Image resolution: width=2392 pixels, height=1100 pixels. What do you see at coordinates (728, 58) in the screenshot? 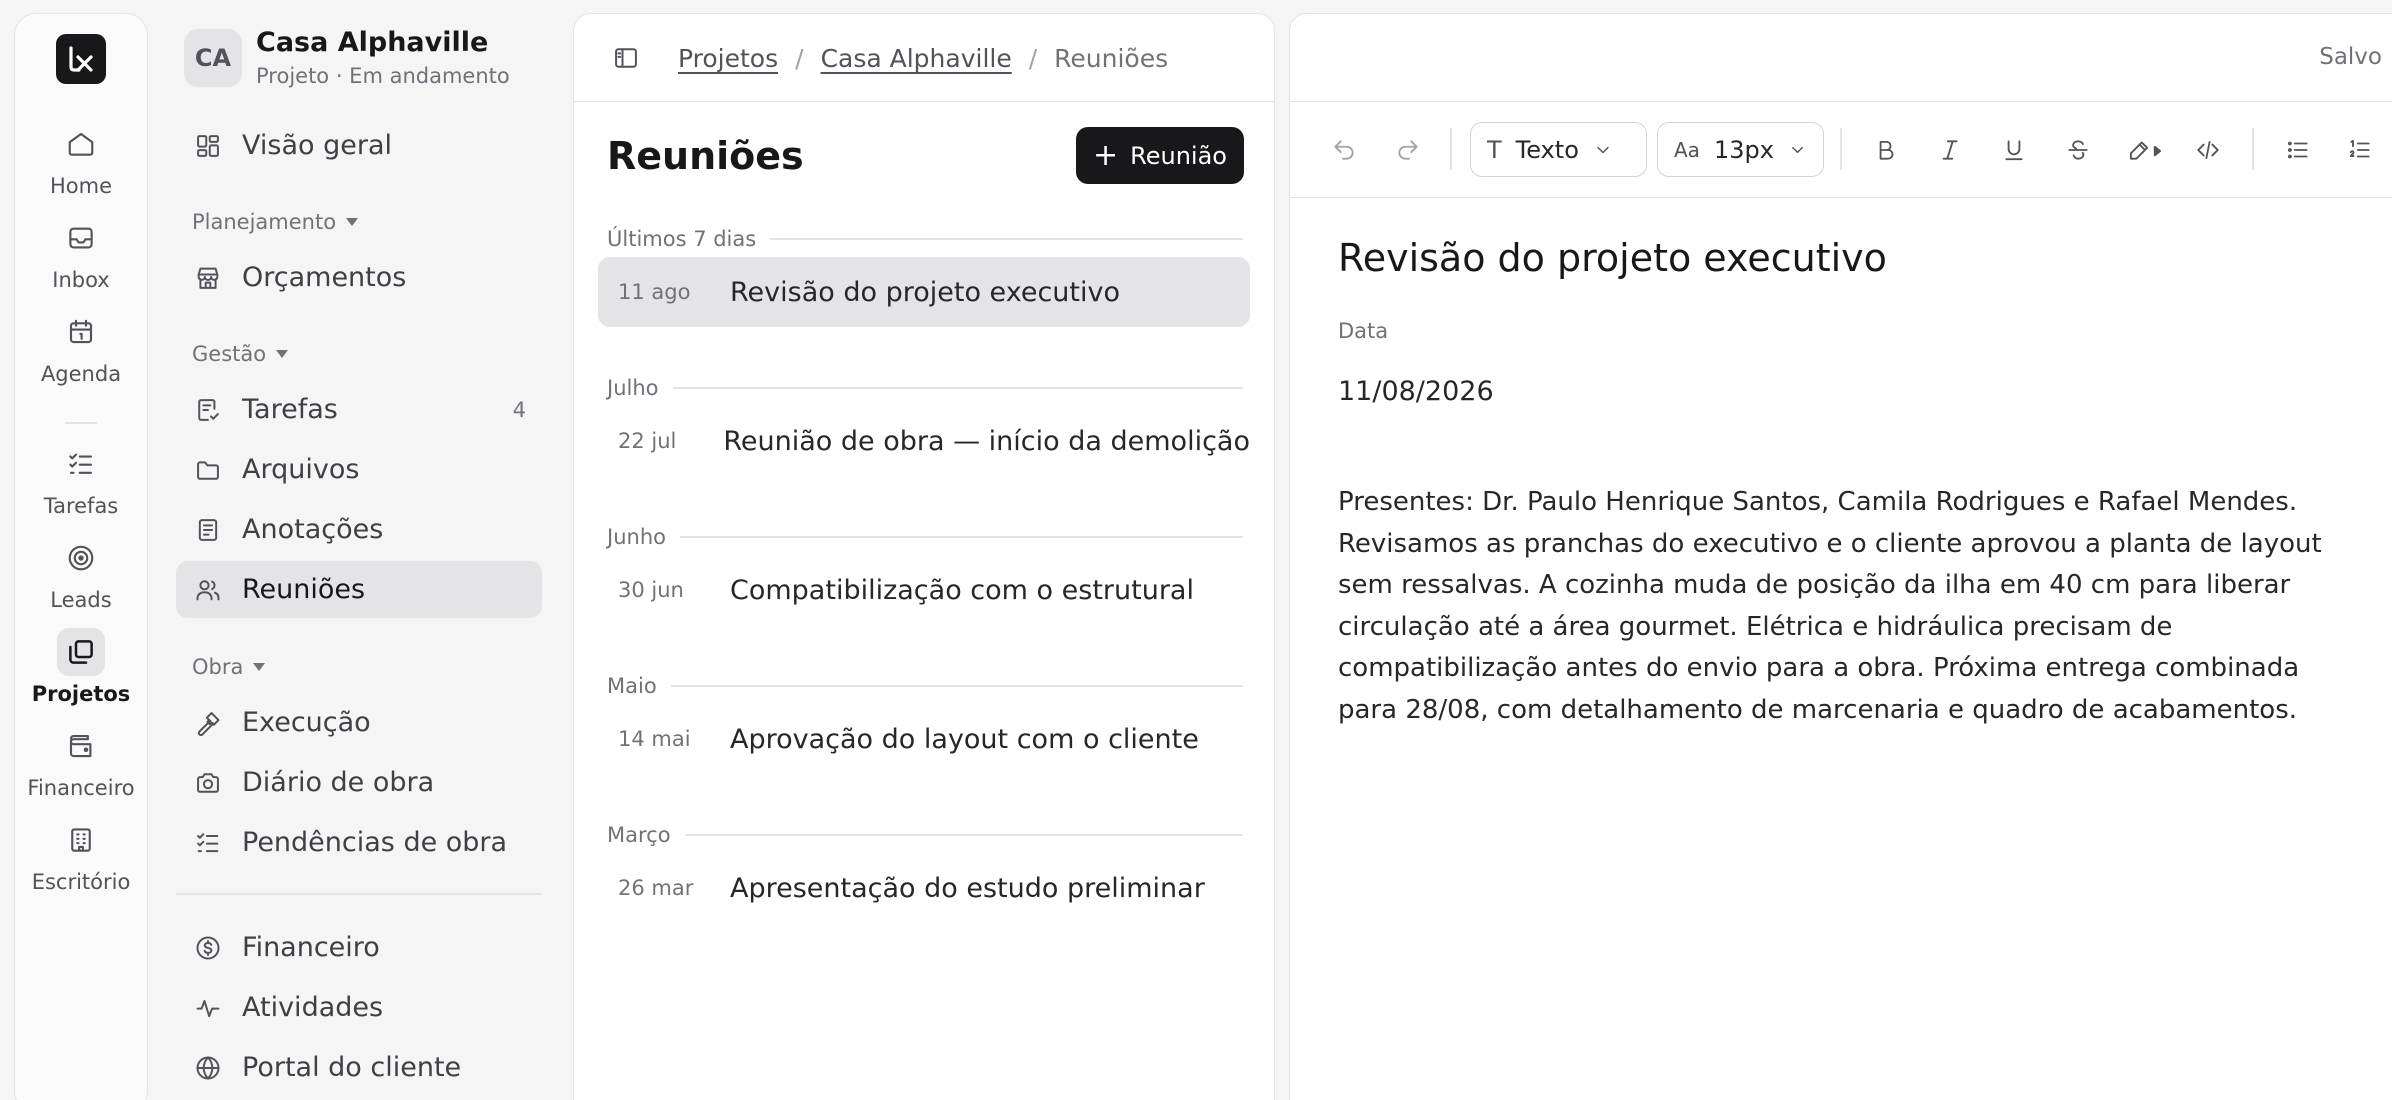
I see `breadcrumb-projetos: Projetos` at bounding box center [728, 58].